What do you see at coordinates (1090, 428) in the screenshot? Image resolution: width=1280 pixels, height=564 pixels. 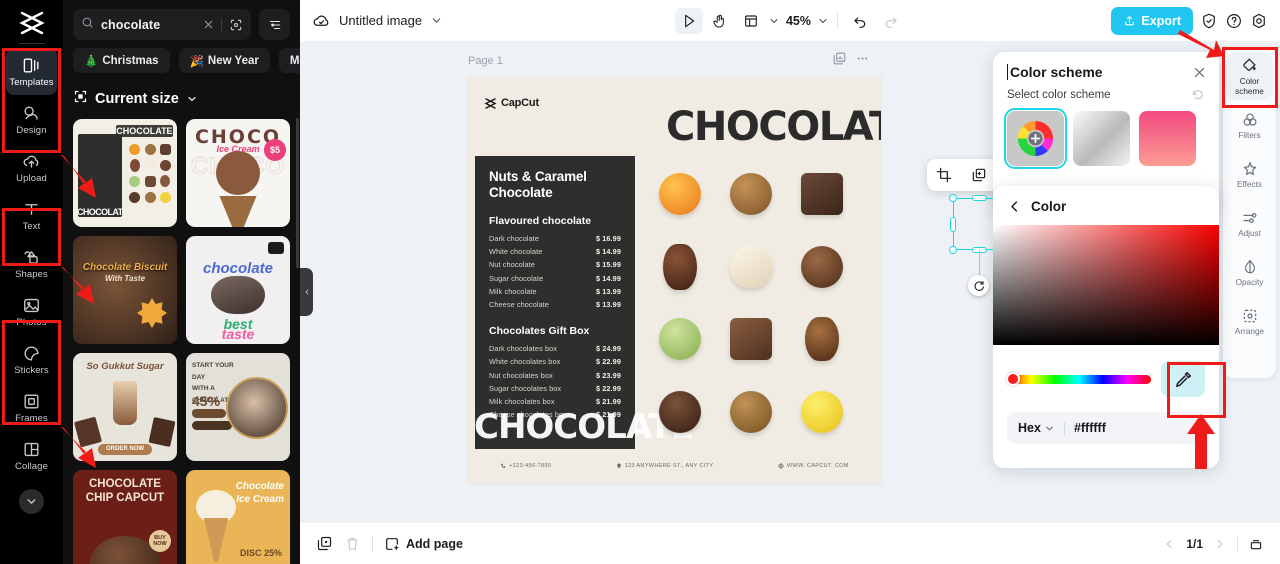 I see `hex-value-input: #ffffff` at bounding box center [1090, 428].